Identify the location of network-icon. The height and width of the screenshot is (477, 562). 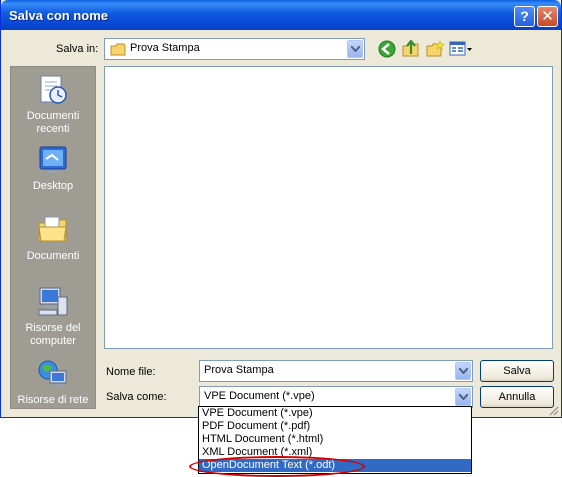
(52, 373).